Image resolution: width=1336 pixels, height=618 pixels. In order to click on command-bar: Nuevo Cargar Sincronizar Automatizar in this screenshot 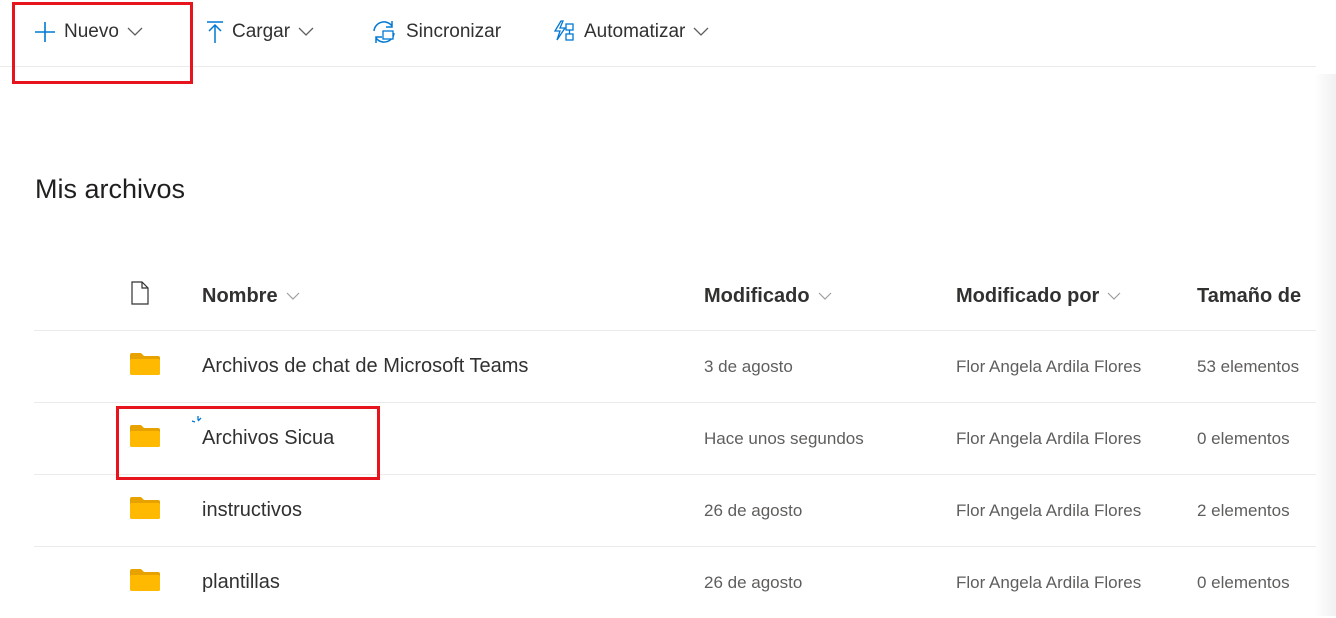, I will do `click(658, 33)`.